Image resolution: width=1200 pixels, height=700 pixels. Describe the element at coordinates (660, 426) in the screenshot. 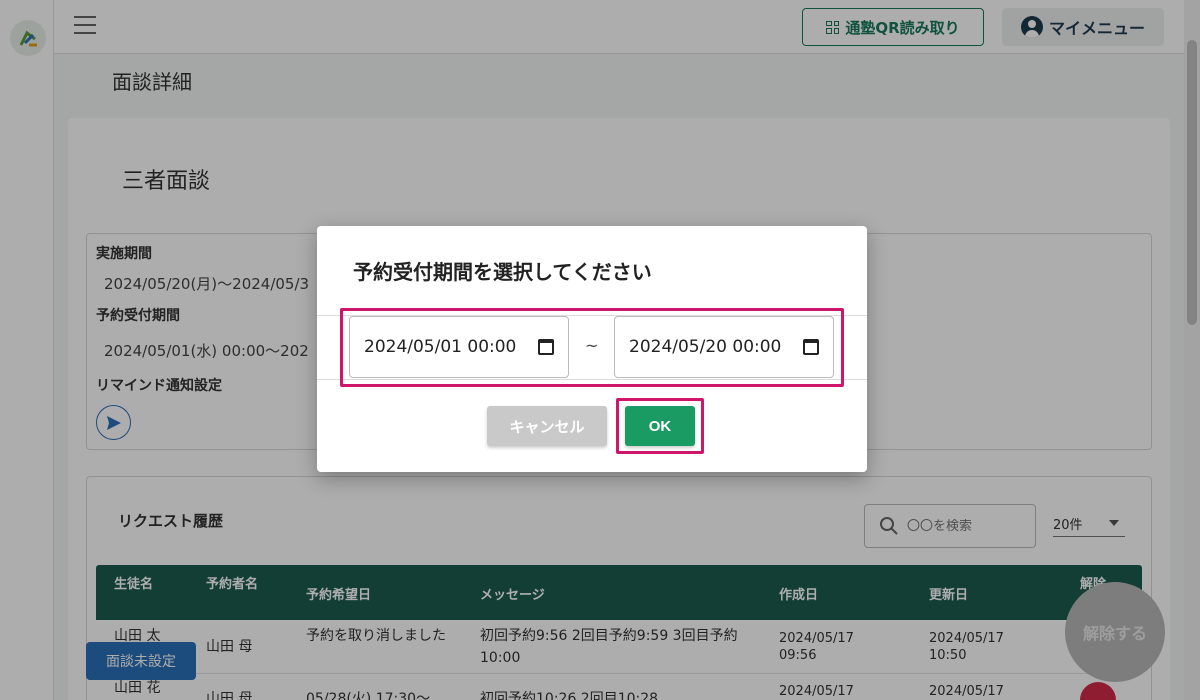

I see `ok-button-highlight` at that location.